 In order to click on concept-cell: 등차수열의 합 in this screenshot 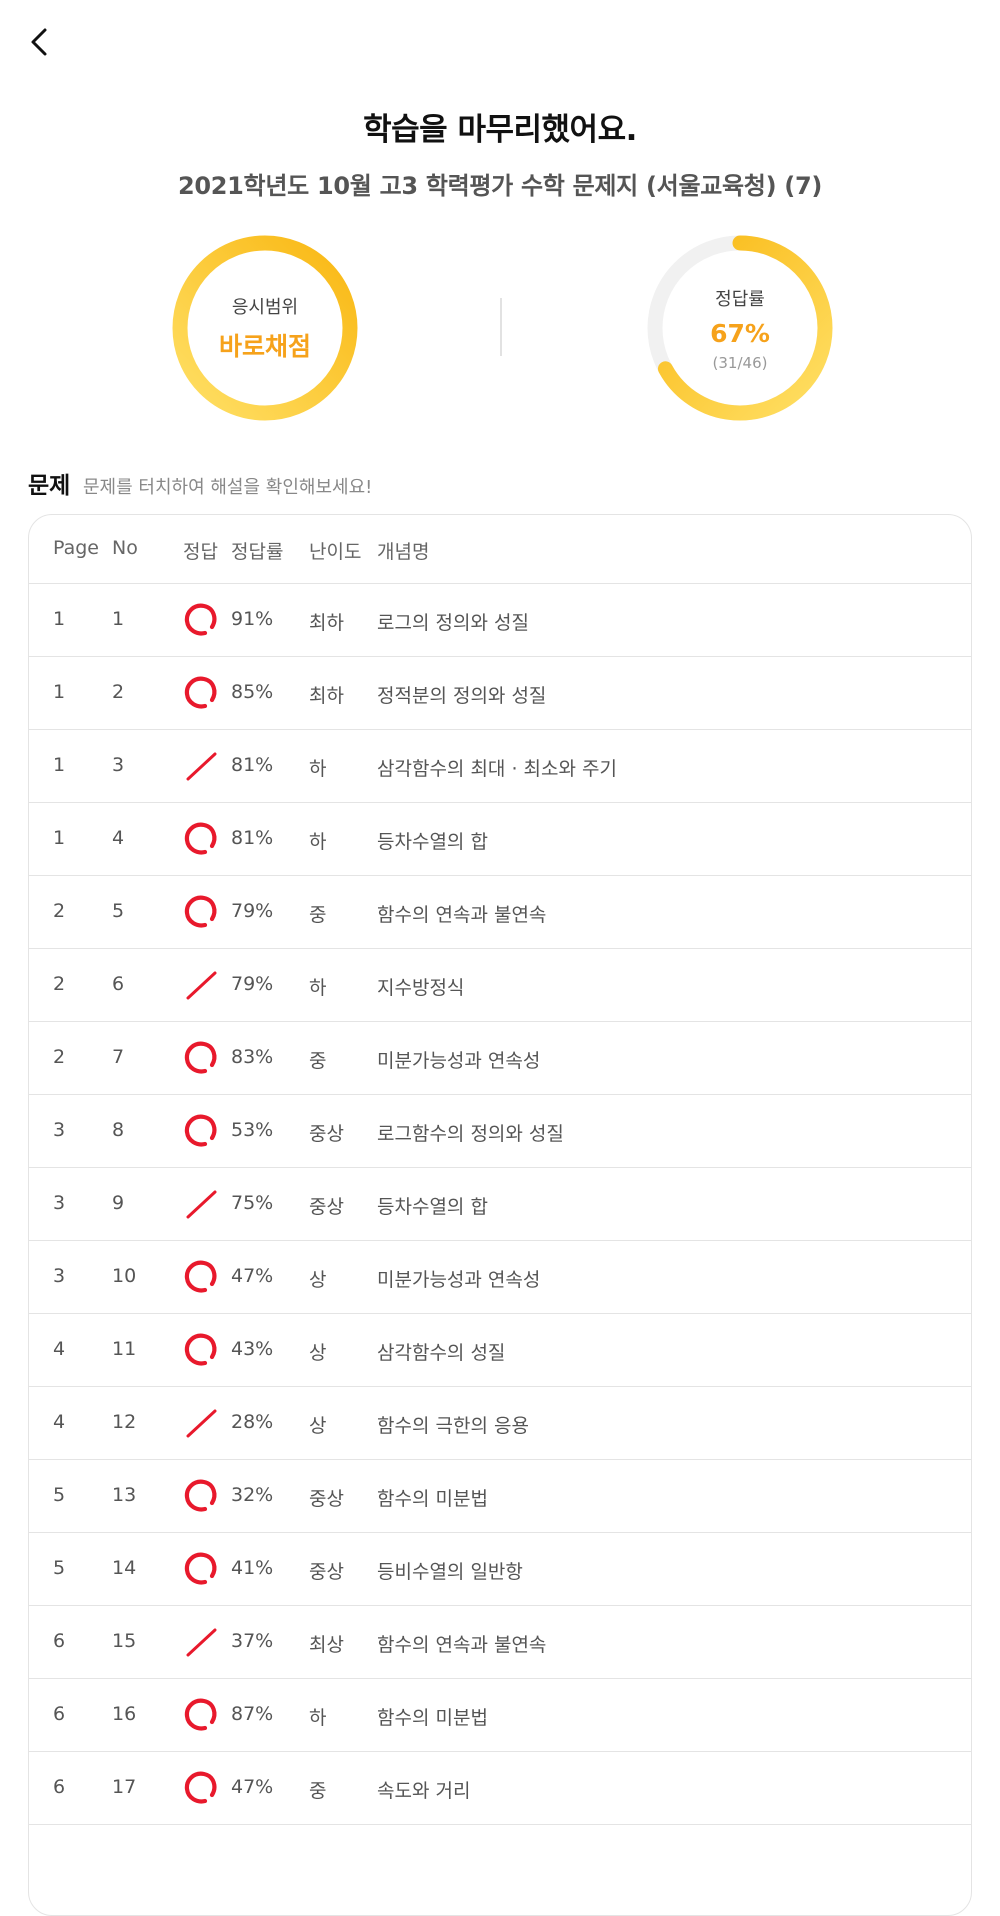, I will do `click(432, 1207)`.